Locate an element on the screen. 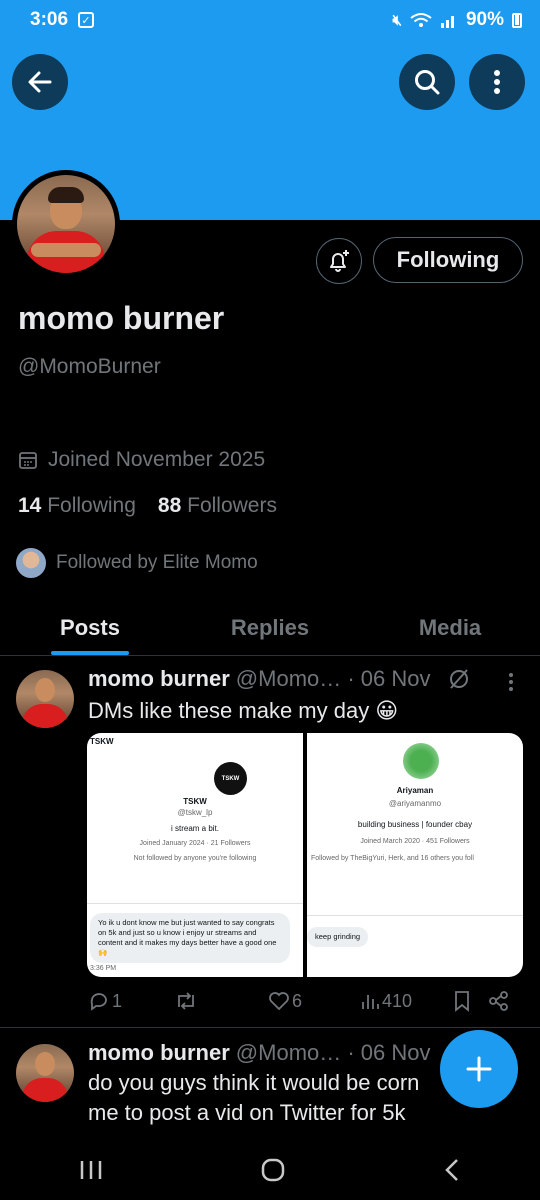 The image size is (540, 1200). following-button: Following is located at coordinates (448, 260).